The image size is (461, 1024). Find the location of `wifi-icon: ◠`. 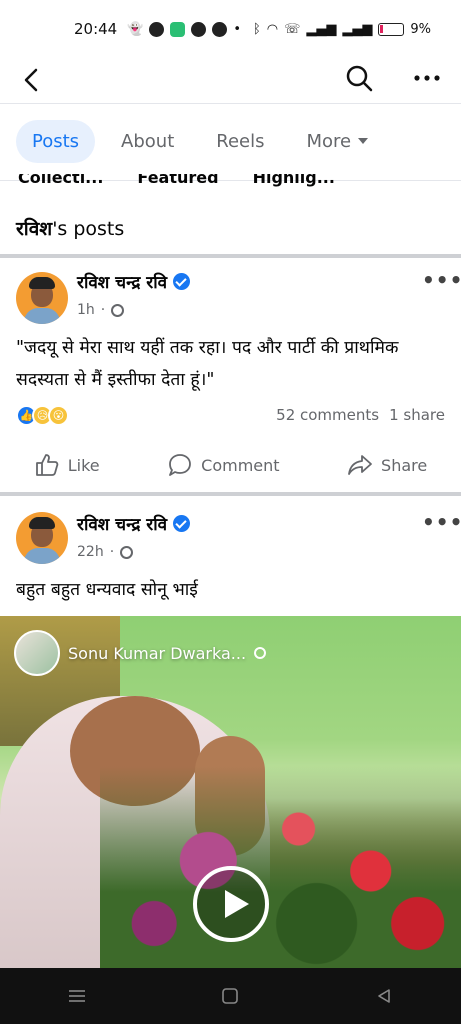

wifi-icon: ◠ is located at coordinates (272, 29).